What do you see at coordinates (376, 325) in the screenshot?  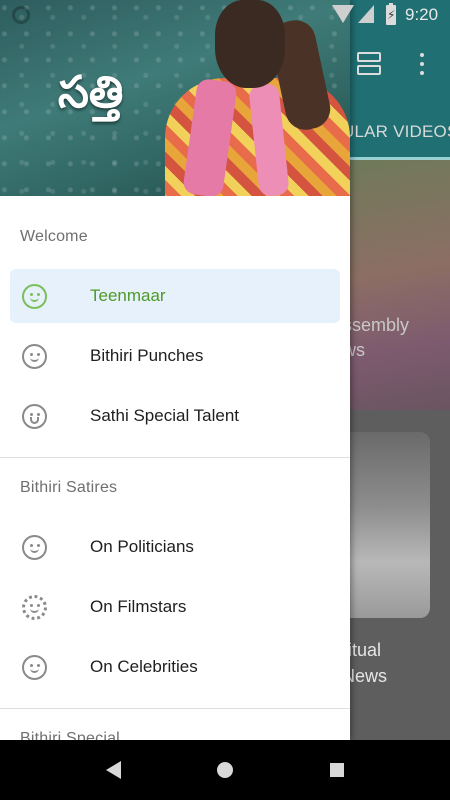 I see `video-title-line: ssembly` at bounding box center [376, 325].